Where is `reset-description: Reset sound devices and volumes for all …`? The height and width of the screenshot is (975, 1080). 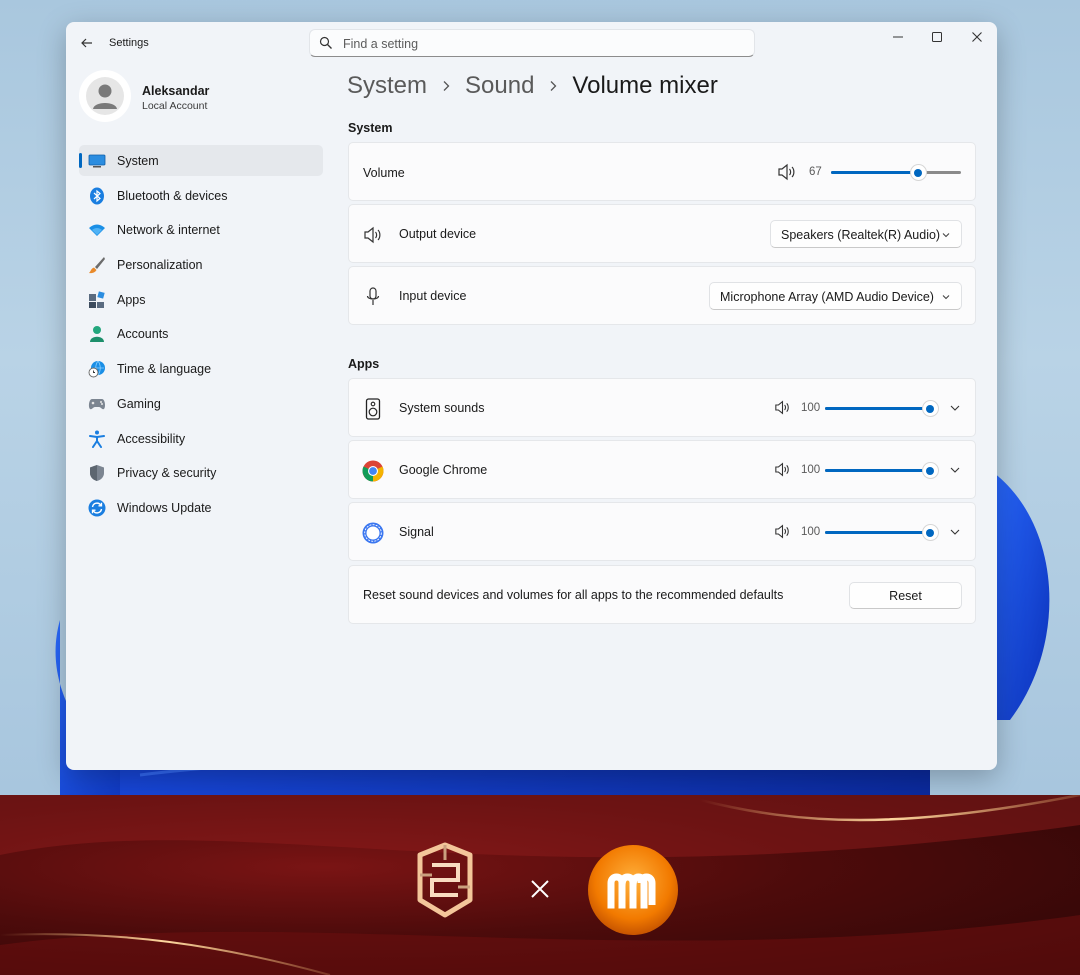 reset-description: Reset sound devices and volumes for all … is located at coordinates (573, 595).